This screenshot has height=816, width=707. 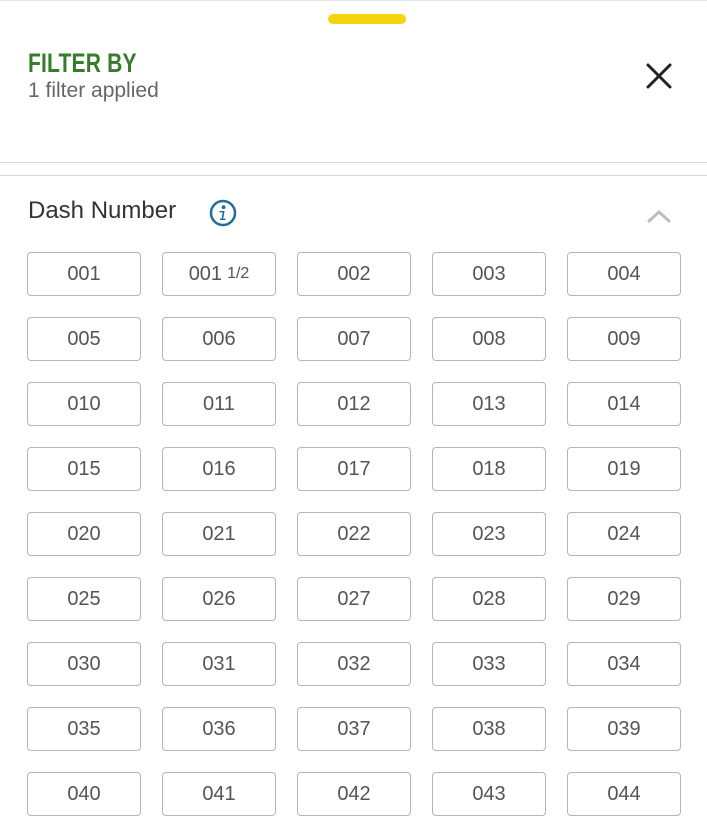 I want to click on dash-number-chip: 004, so click(x=624, y=274).